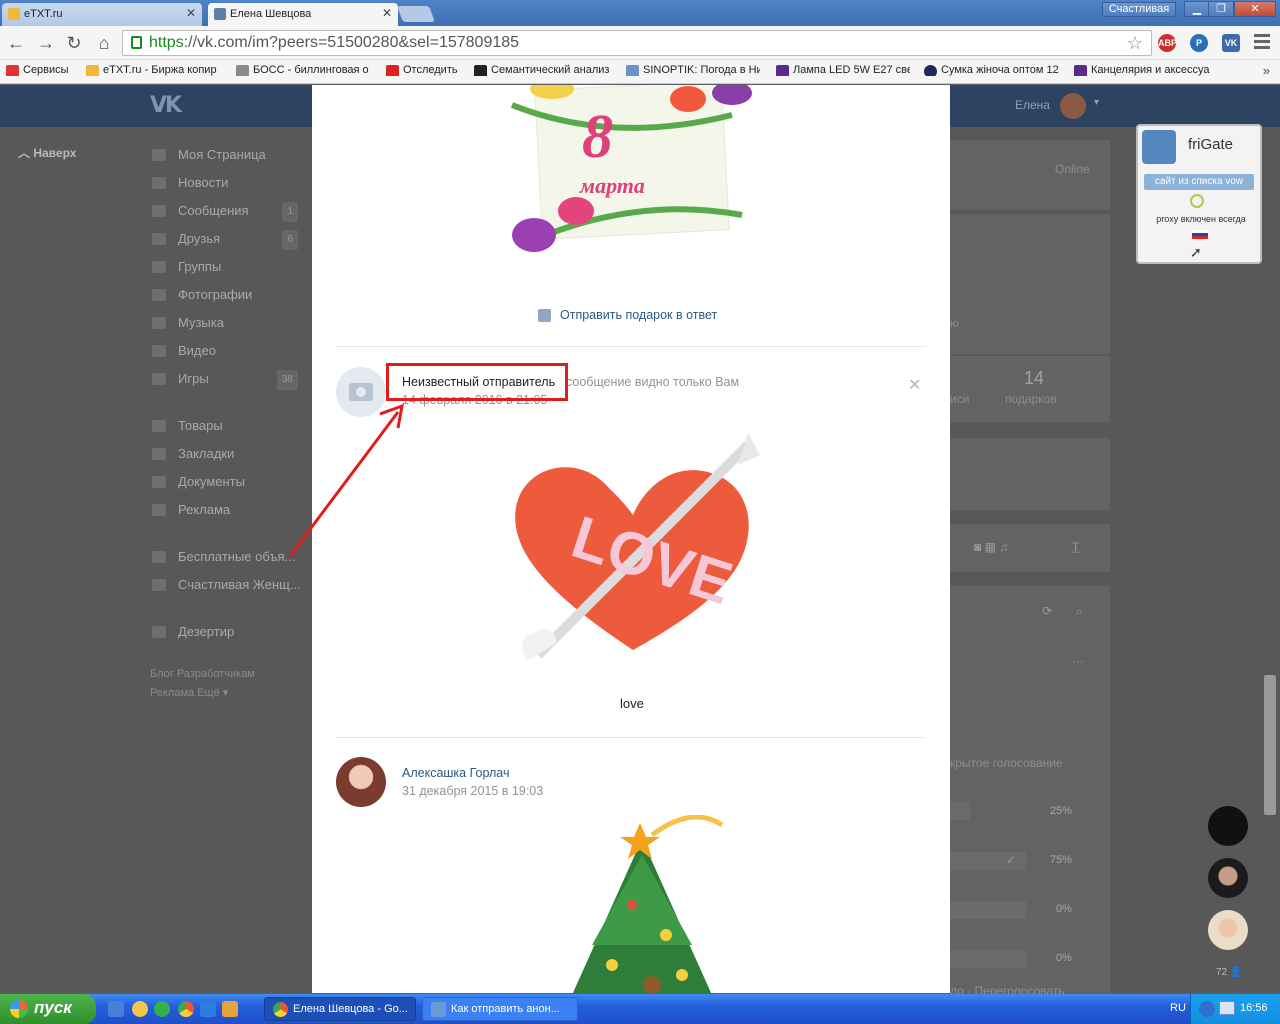 This screenshot has width=1280, height=1024. Describe the element at coordinates (416, 14) in the screenshot. I see `new-tab-button` at that location.